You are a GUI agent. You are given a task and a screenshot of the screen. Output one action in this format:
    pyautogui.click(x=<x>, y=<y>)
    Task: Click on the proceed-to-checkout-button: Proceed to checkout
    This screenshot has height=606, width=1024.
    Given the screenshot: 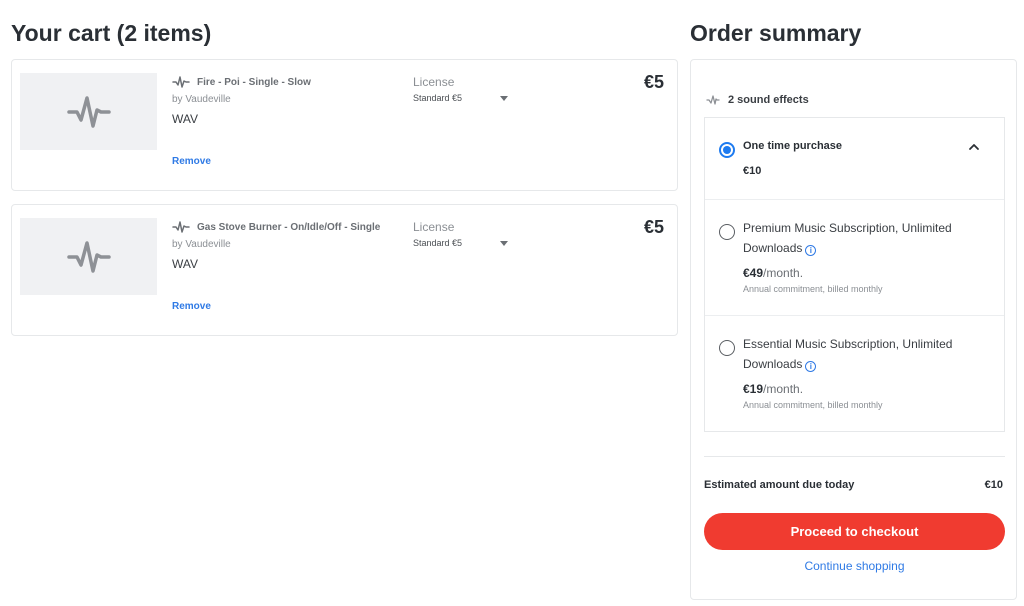 What is the action you would take?
    pyautogui.click(x=854, y=531)
    